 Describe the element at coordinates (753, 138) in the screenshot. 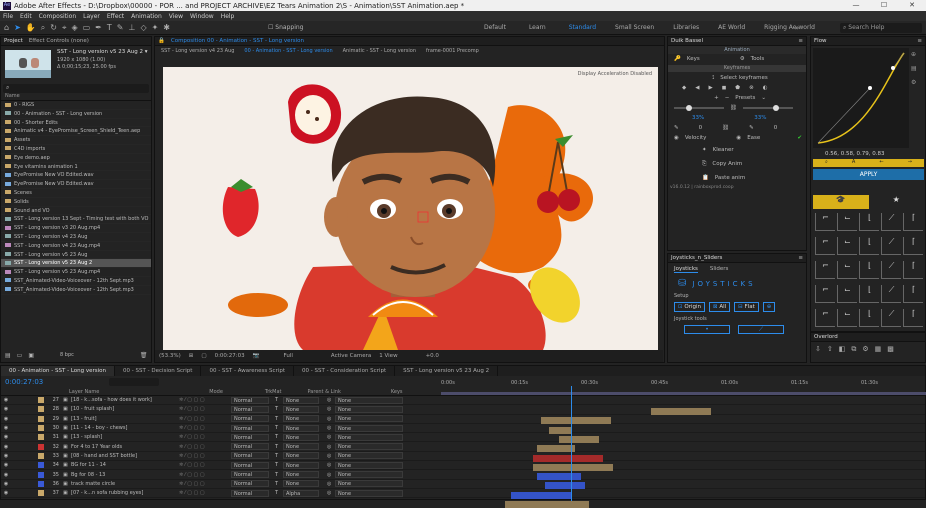

I see `ease-checkbox: Ease` at that location.